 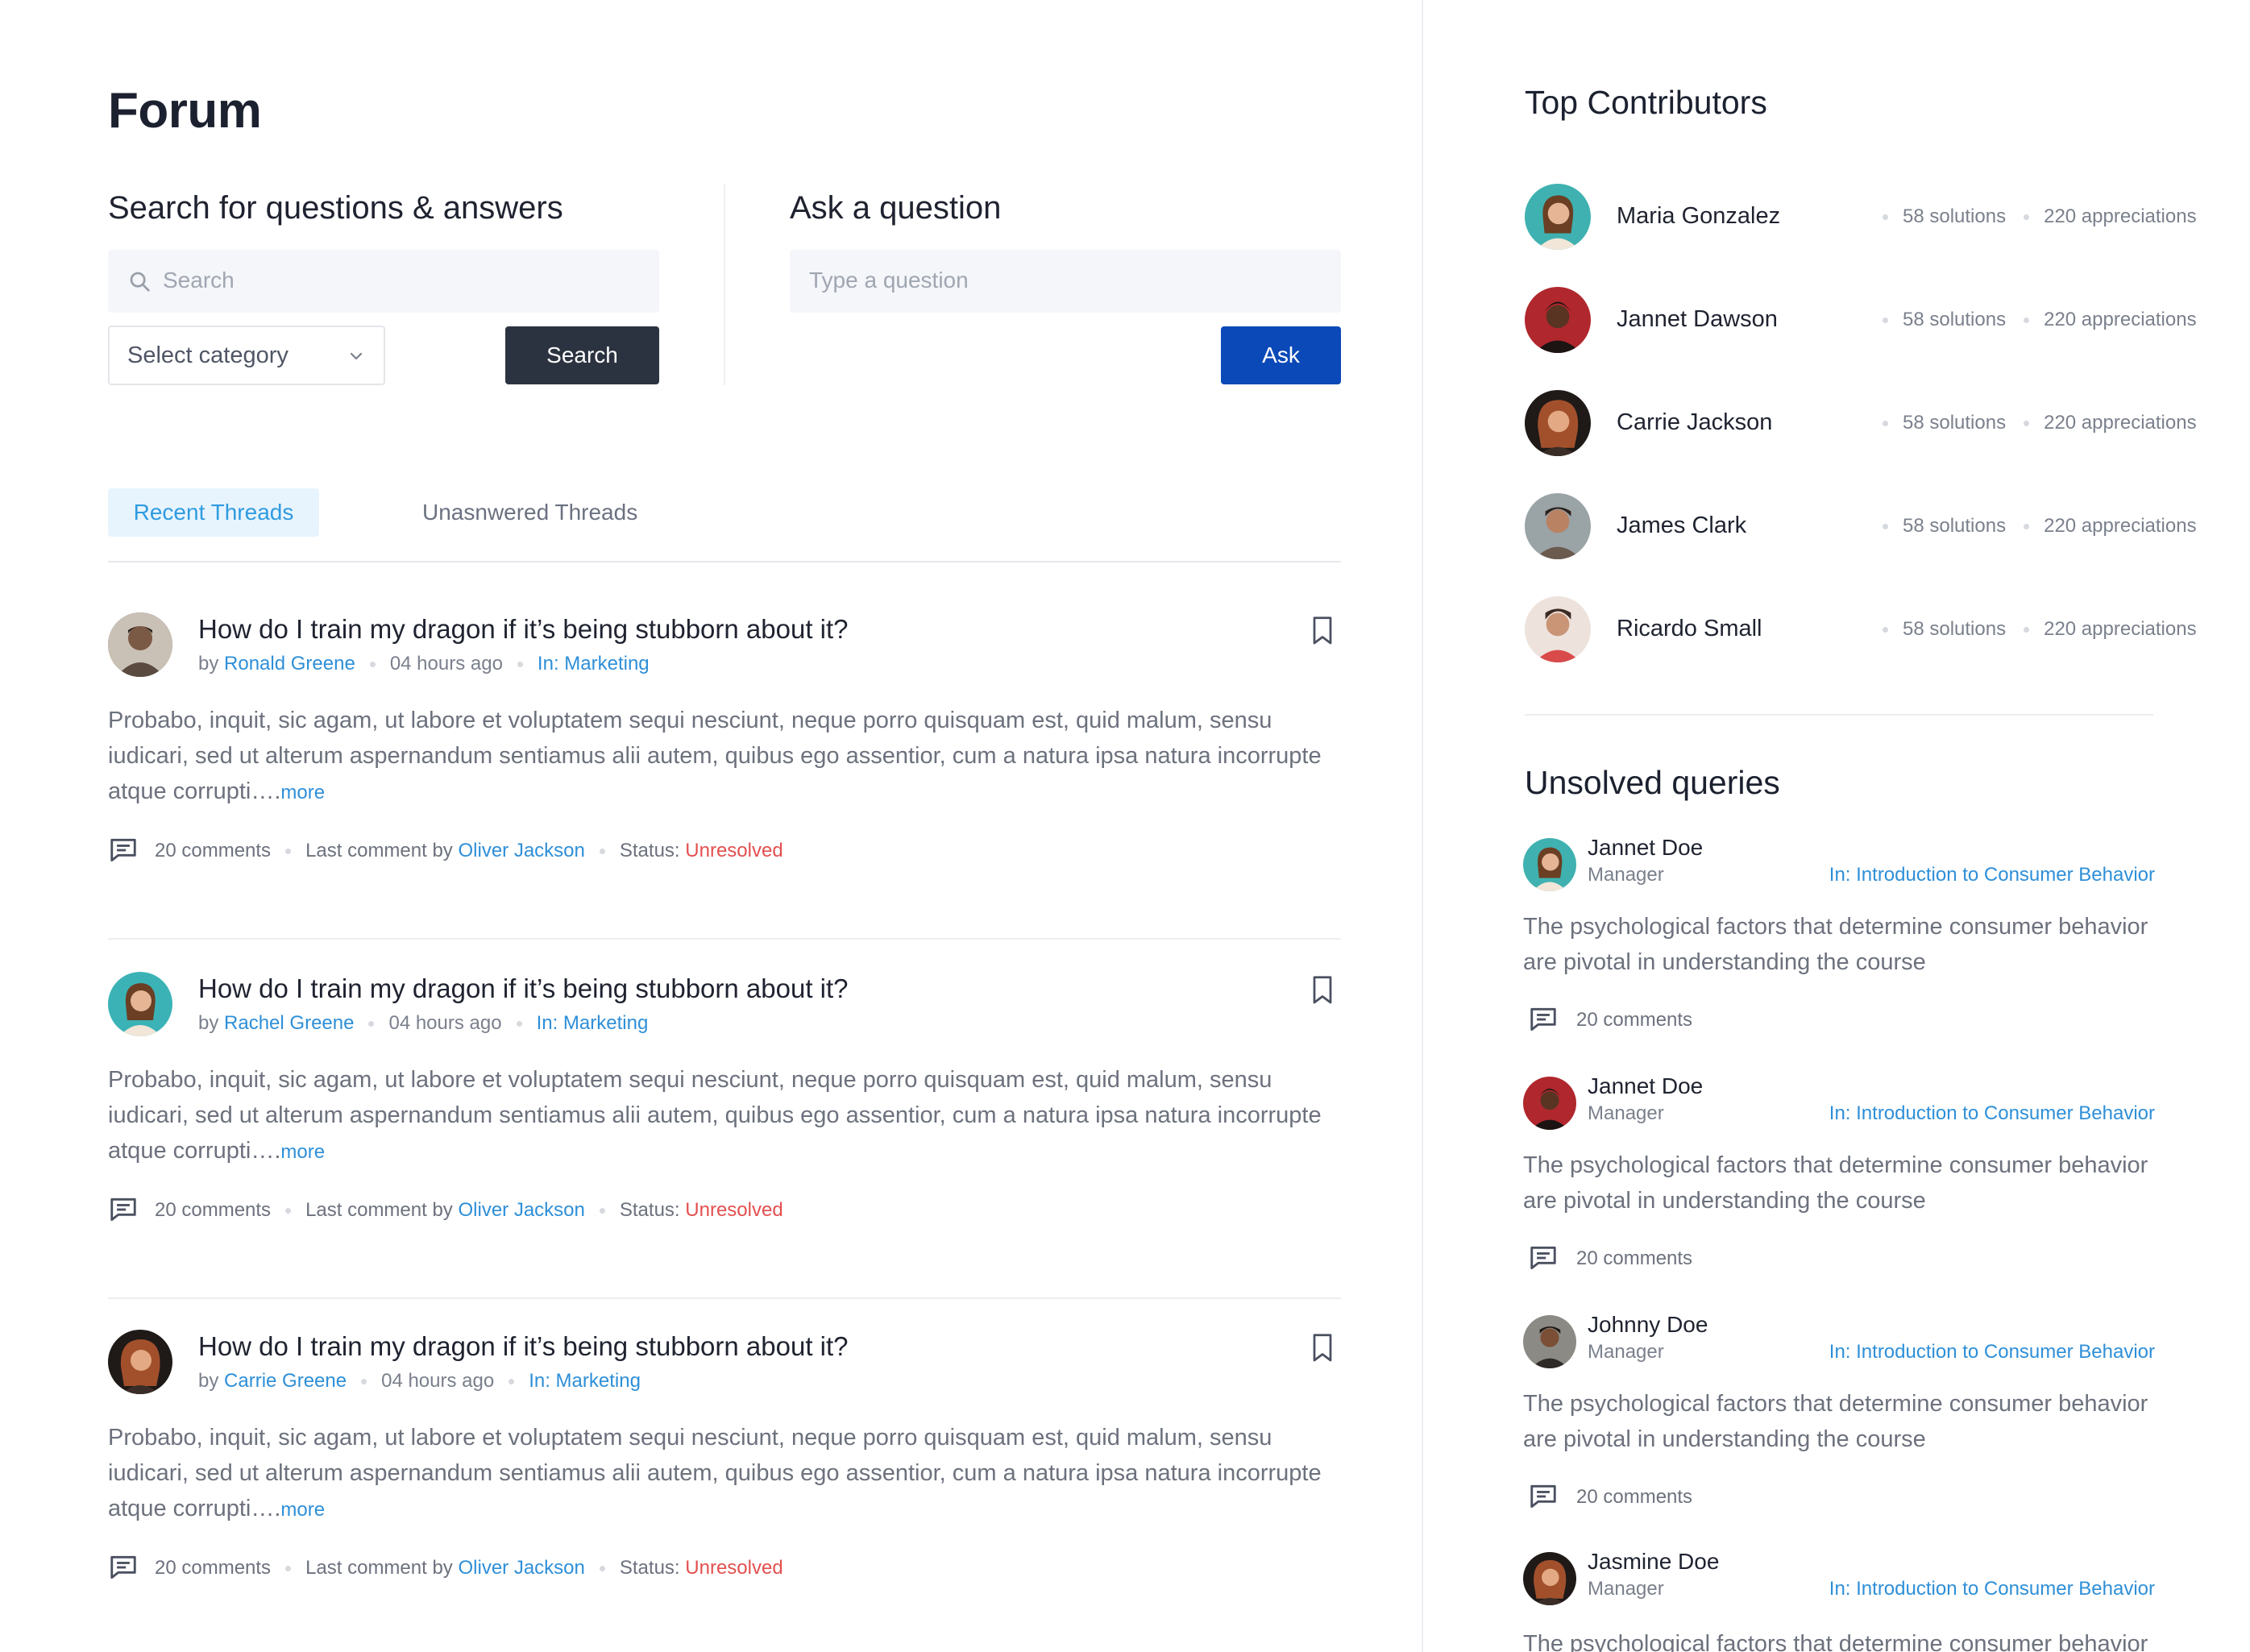 What do you see at coordinates (1065, 281) in the screenshot?
I see `question-input: Type a question` at bounding box center [1065, 281].